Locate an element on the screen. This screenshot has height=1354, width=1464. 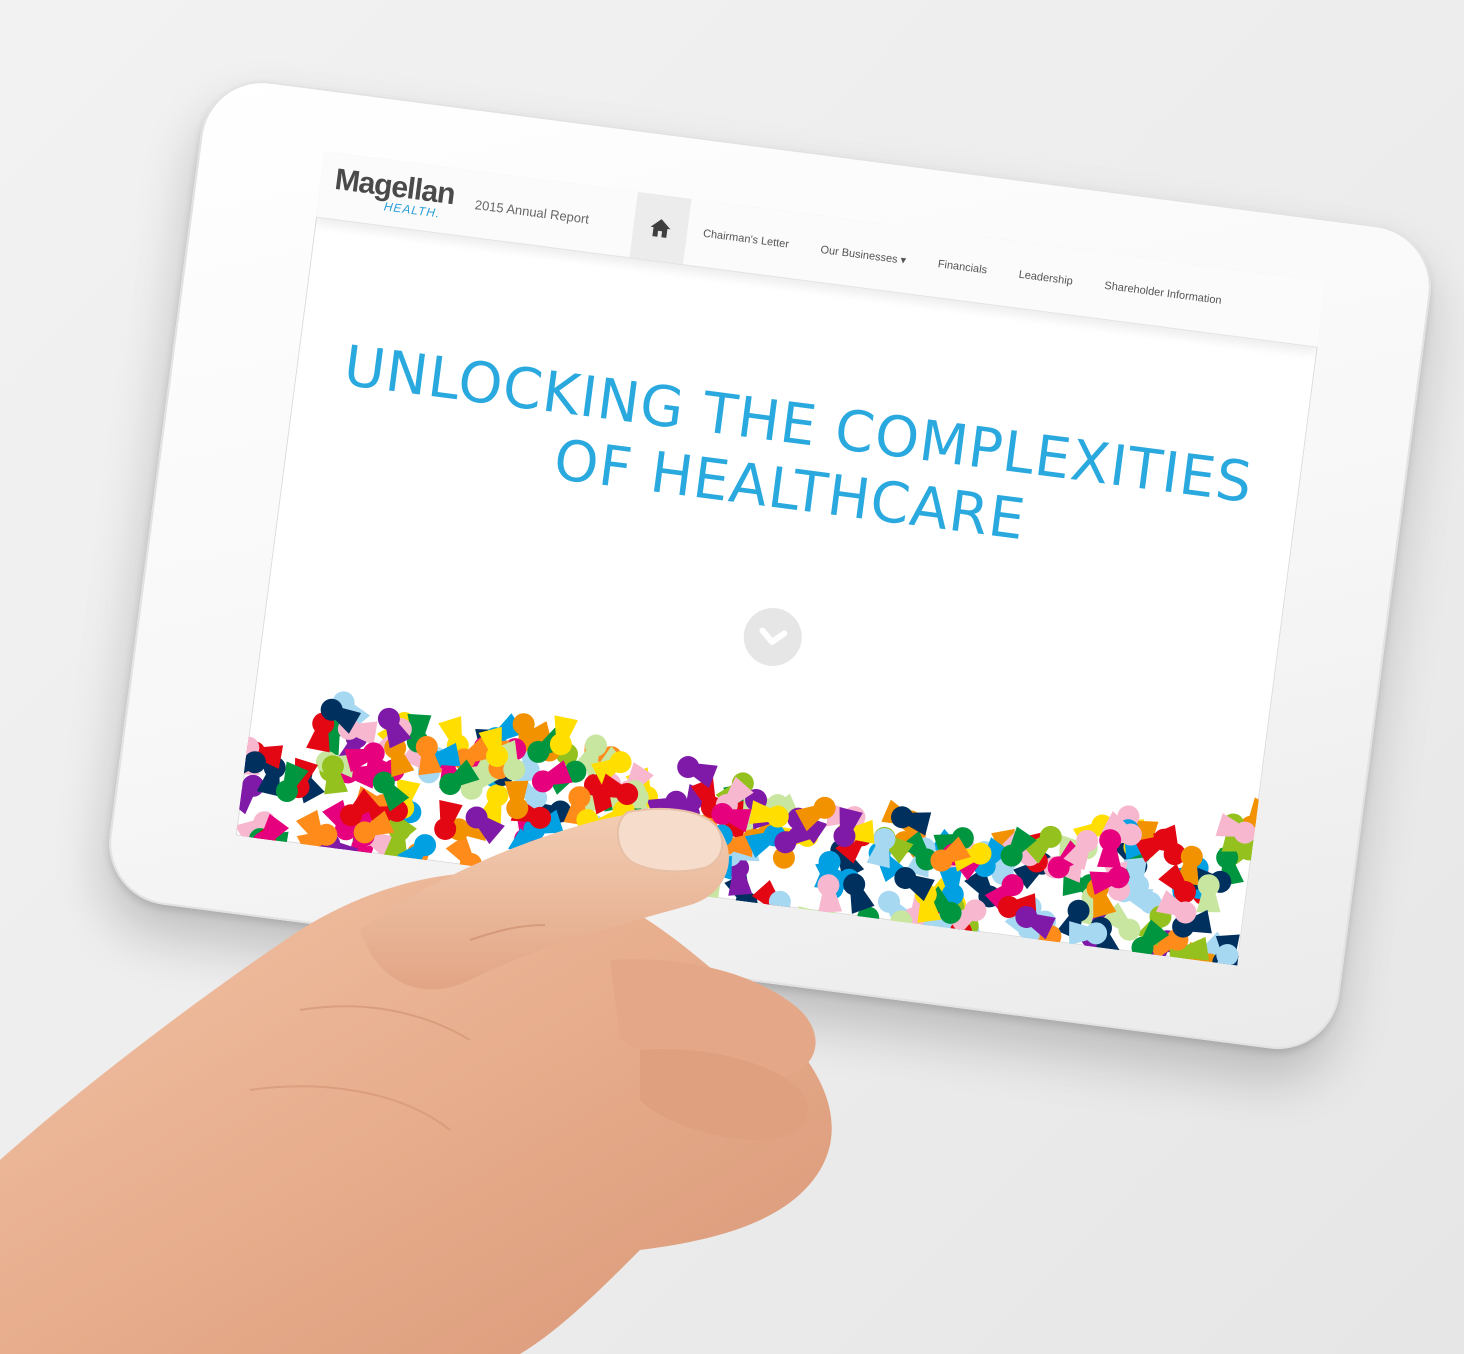
report-title: 2015 Annual Report is located at coordinates (532, 211).